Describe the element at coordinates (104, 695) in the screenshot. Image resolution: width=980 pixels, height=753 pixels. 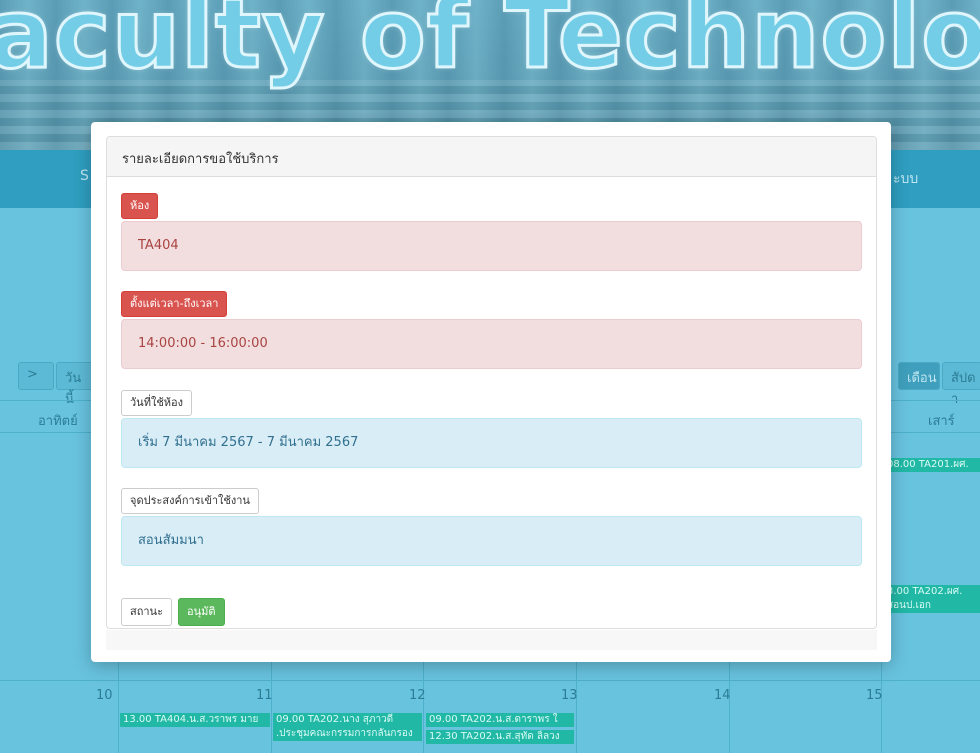
I see `calendar-day-number: 10` at that location.